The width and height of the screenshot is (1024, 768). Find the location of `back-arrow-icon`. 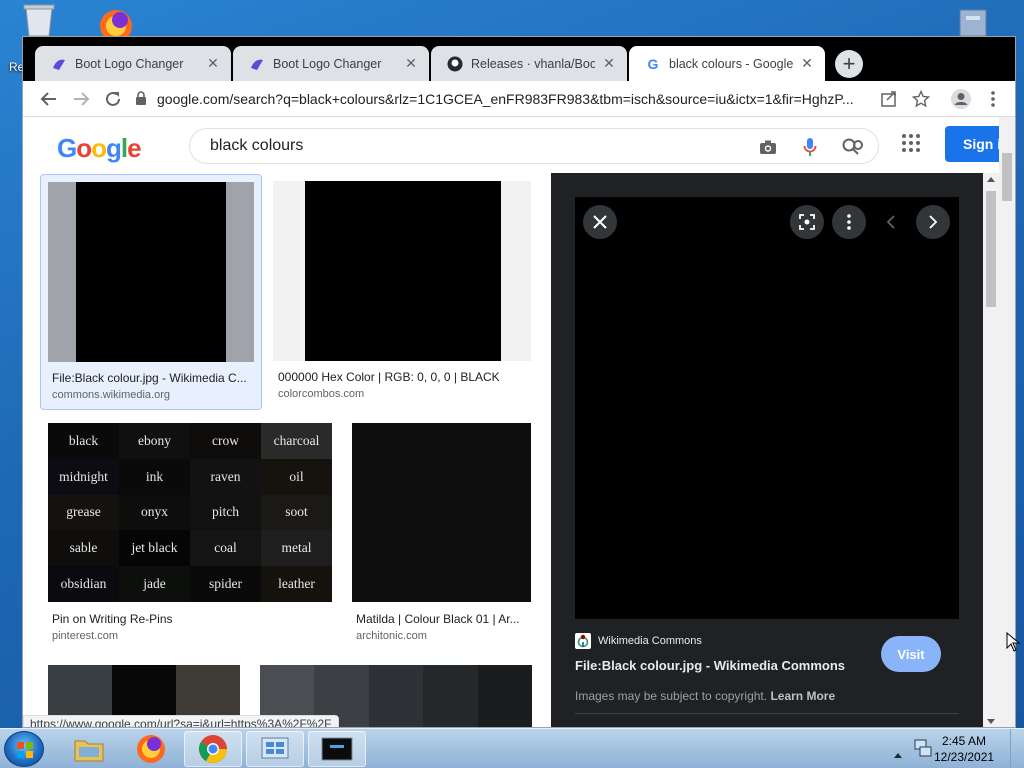

back-arrow-icon is located at coordinates (48, 99).